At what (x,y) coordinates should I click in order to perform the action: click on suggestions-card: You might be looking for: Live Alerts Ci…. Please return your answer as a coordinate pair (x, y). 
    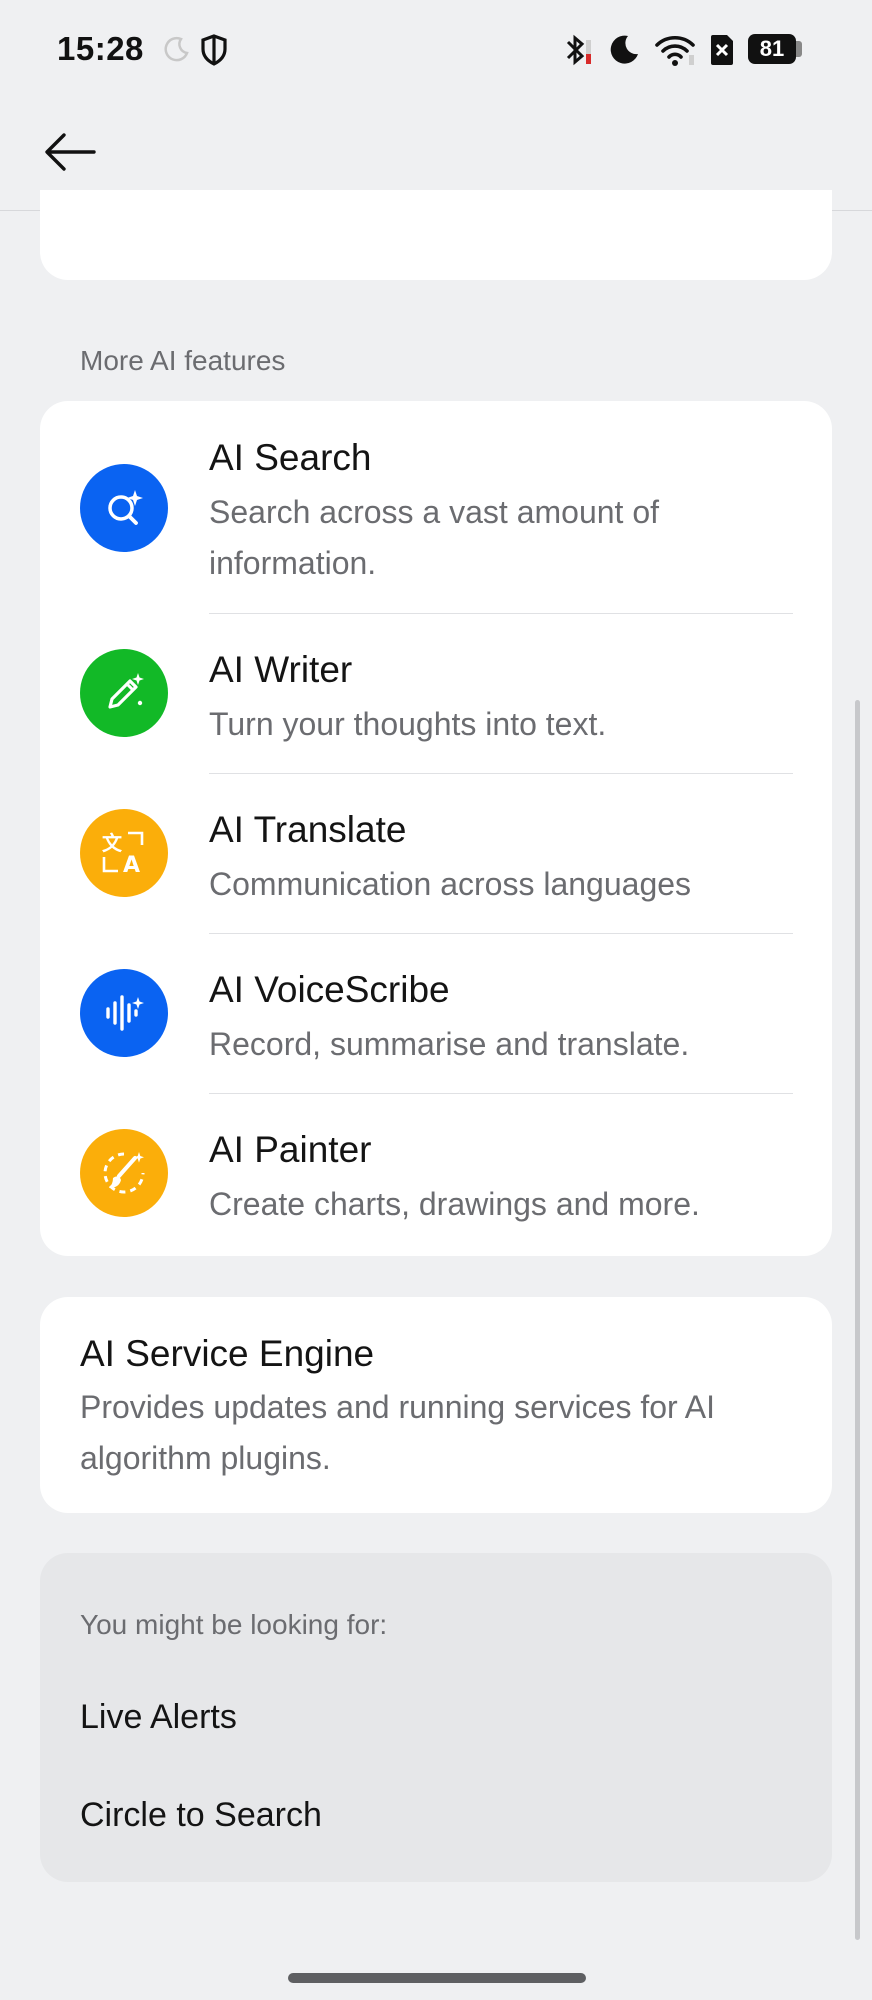
    Looking at the image, I should click on (436, 1717).